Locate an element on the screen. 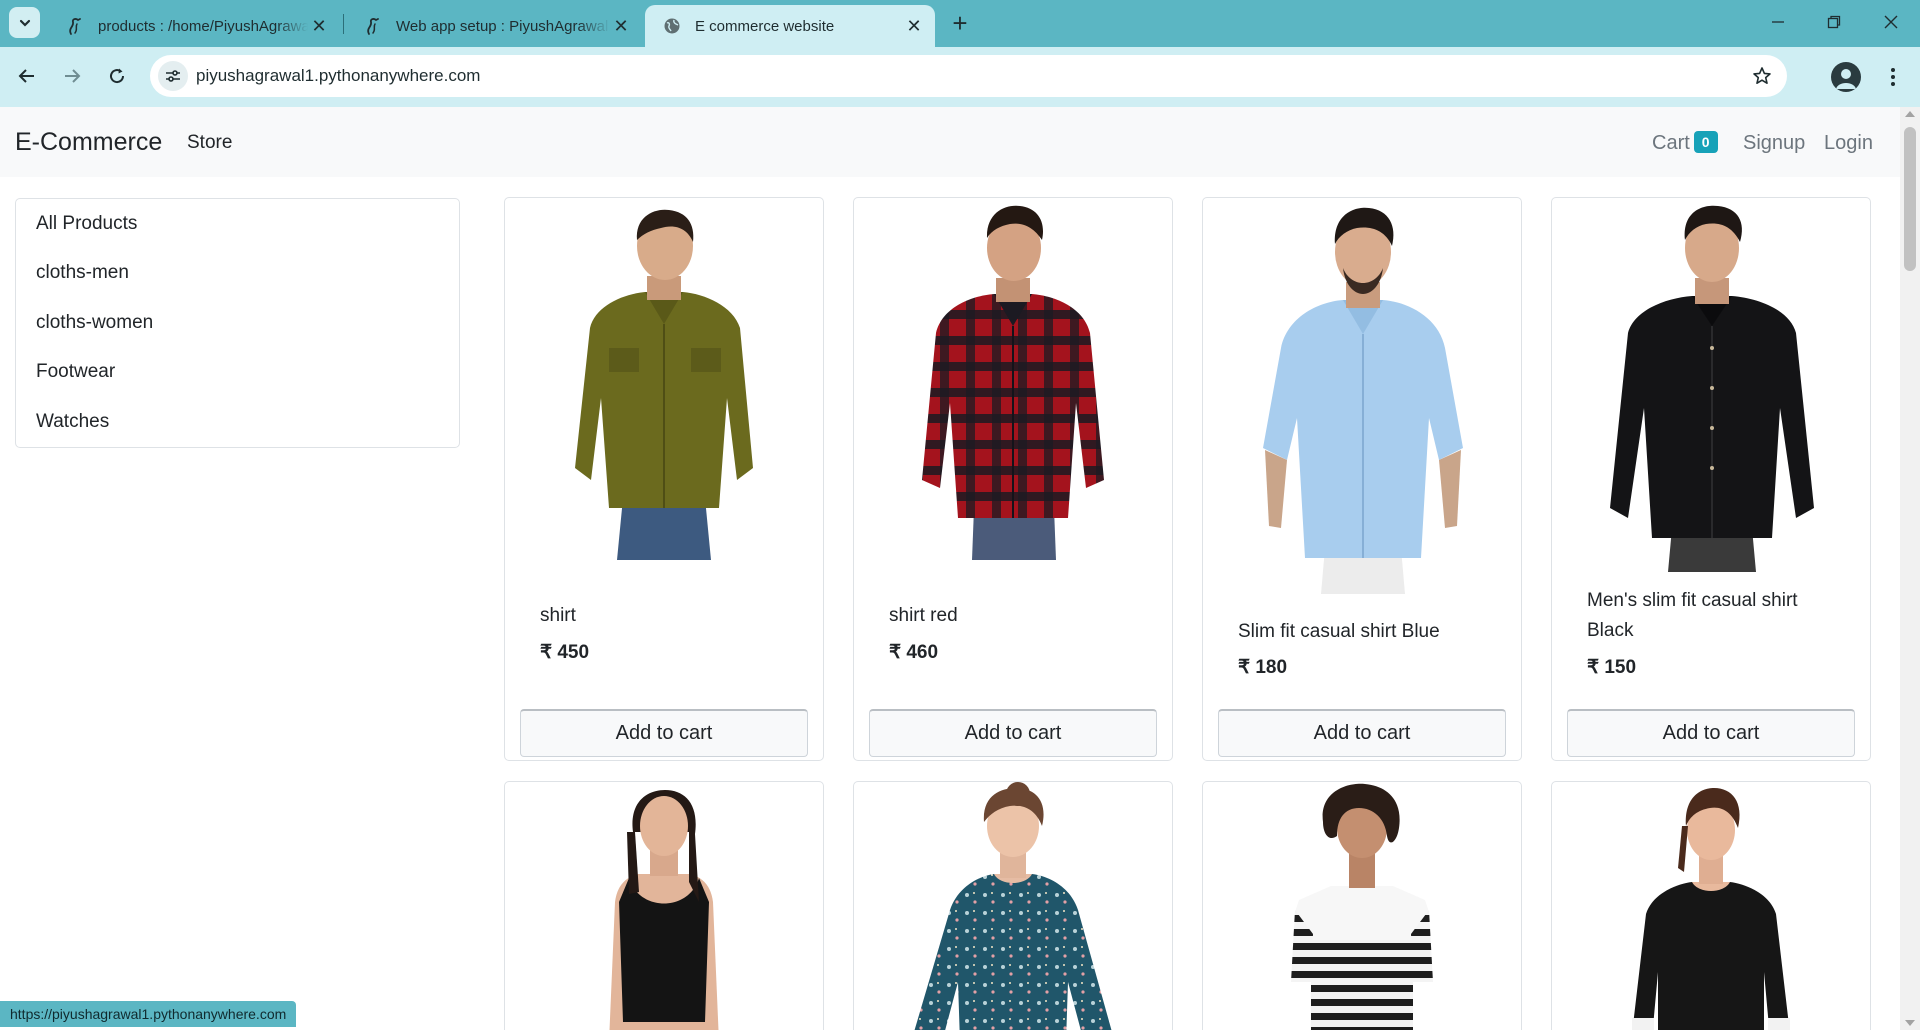 Image resolution: width=1920 pixels, height=1030 pixels. category-item-footwear: Footwear is located at coordinates (237, 373).